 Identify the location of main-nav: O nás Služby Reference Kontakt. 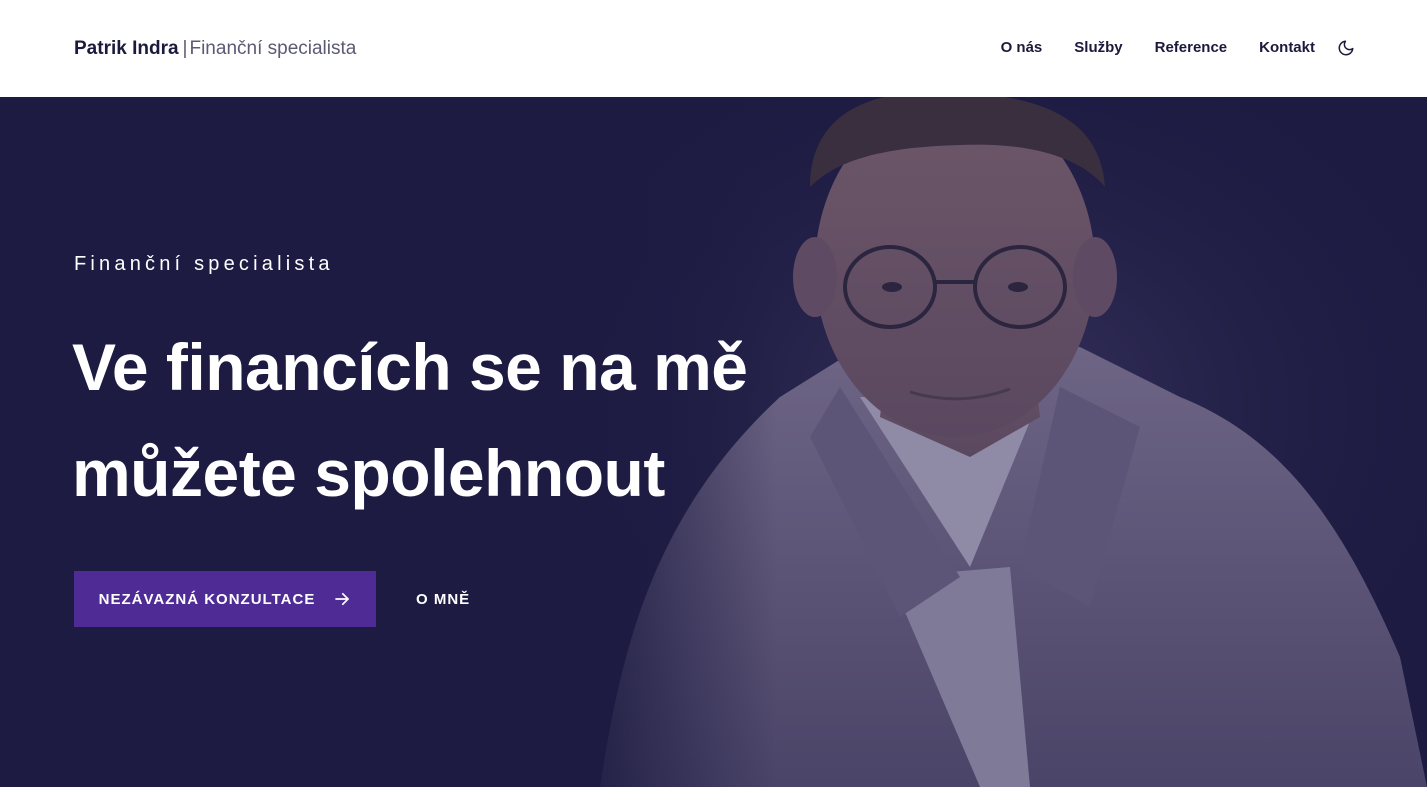
(1179, 48).